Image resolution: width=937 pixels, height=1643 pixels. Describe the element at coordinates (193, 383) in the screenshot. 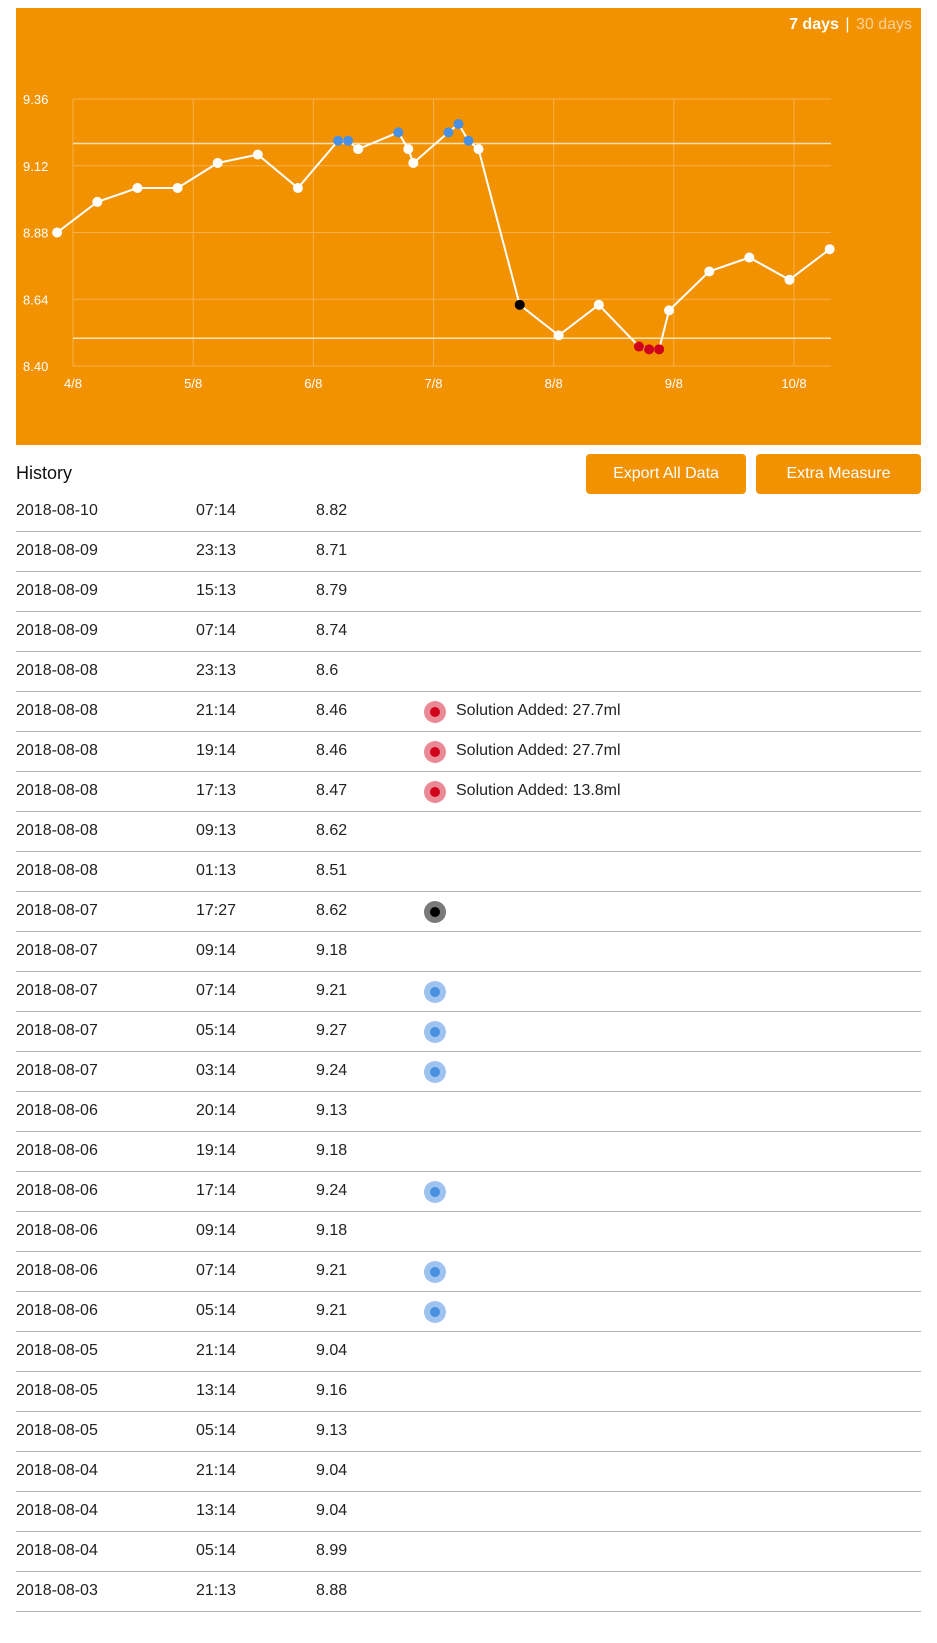

I see `x-tick-label: 5/8` at that location.